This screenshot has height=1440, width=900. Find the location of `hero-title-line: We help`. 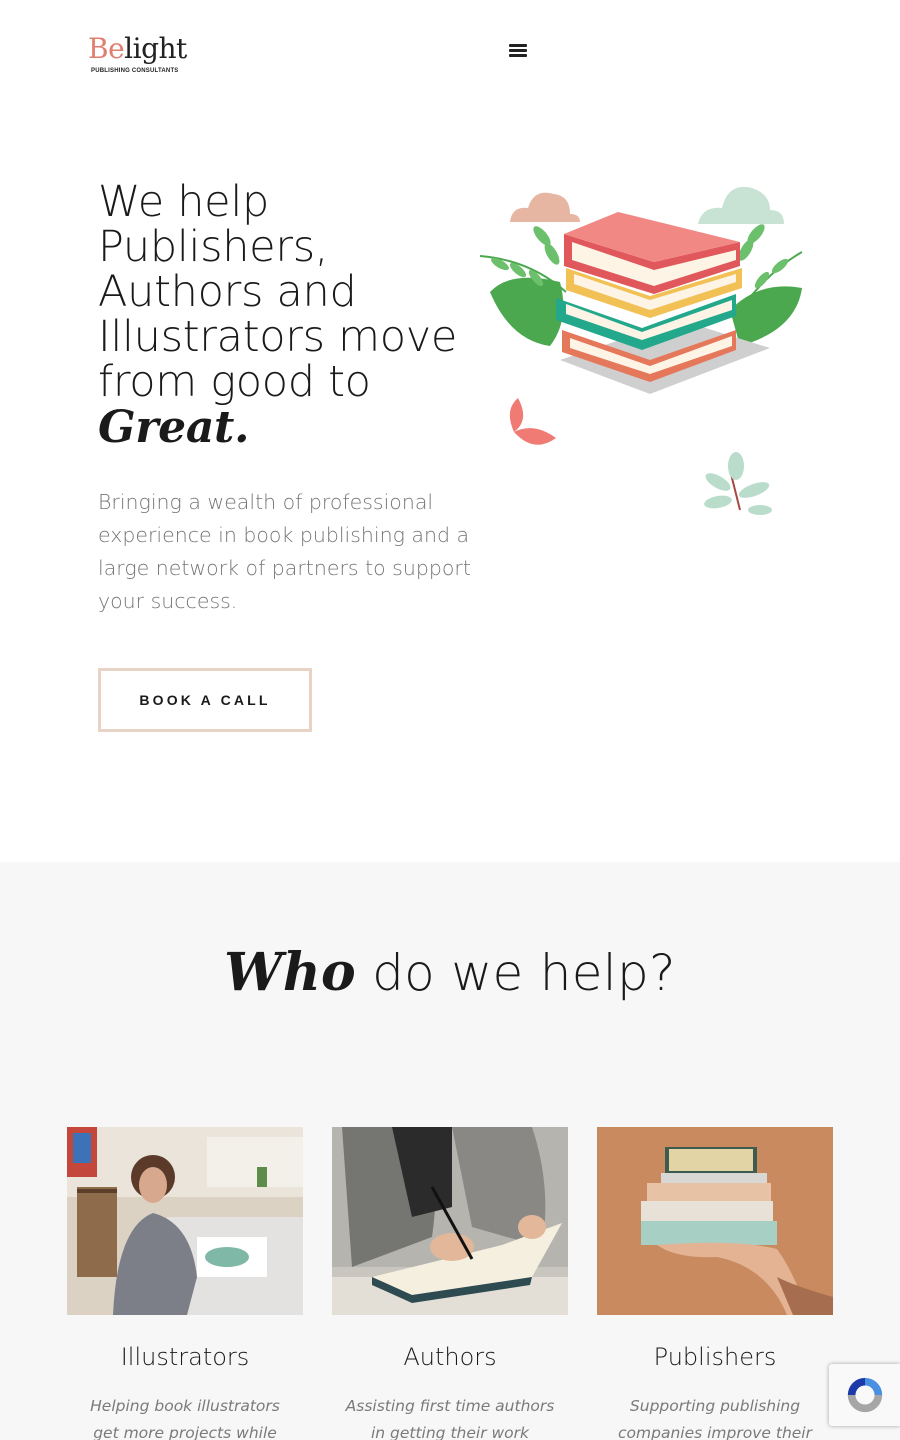

hero-title-line: We help is located at coordinates (183, 202).